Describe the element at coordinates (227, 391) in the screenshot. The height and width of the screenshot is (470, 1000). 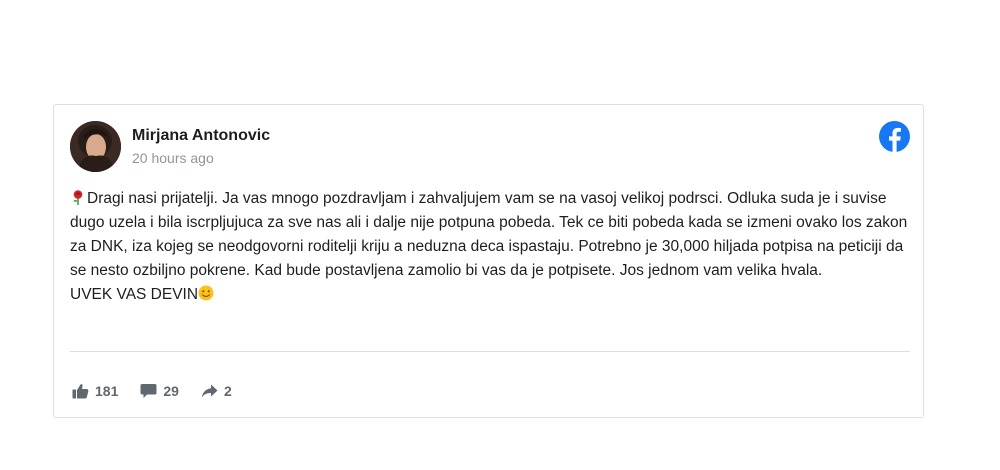
I see `share-count: 2` at that location.